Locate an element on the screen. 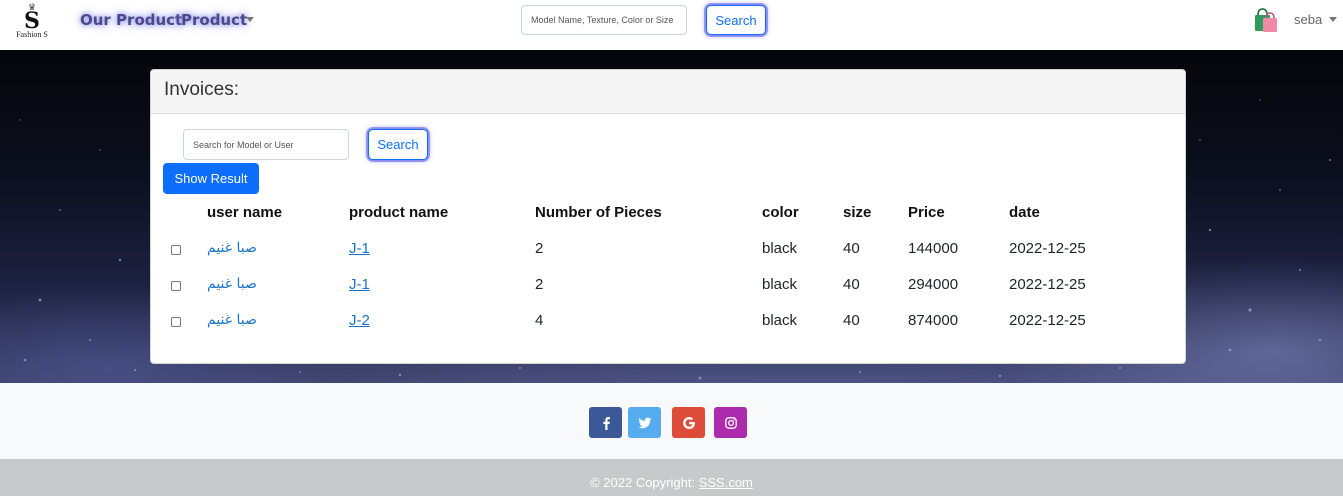 The height and width of the screenshot is (496, 1343). facebook-icon is located at coordinates (606, 423).